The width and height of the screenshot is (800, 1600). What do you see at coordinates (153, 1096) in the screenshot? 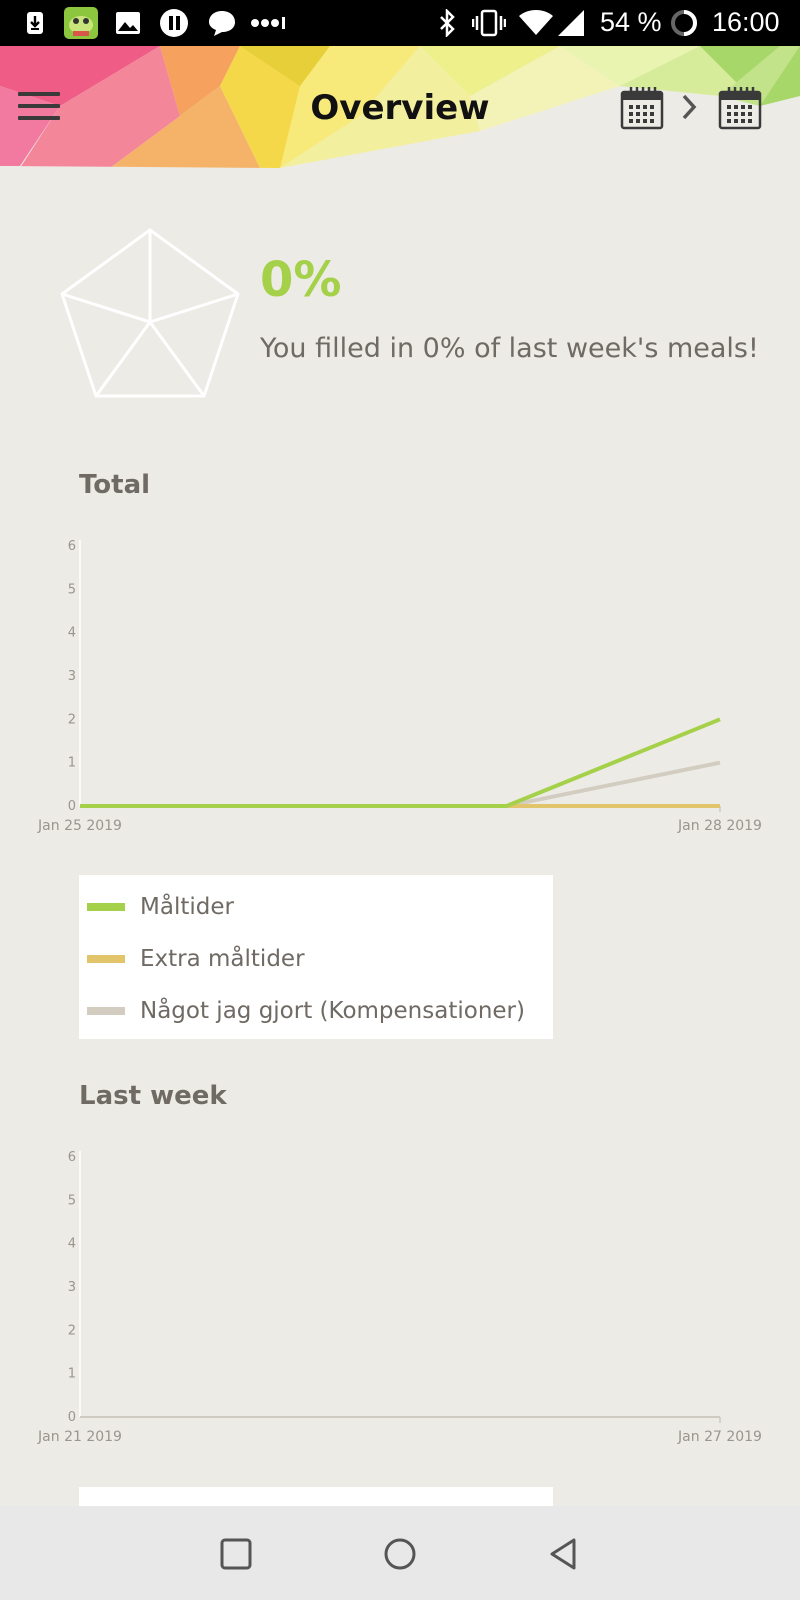
I see `last-week-title: Last week` at bounding box center [153, 1096].